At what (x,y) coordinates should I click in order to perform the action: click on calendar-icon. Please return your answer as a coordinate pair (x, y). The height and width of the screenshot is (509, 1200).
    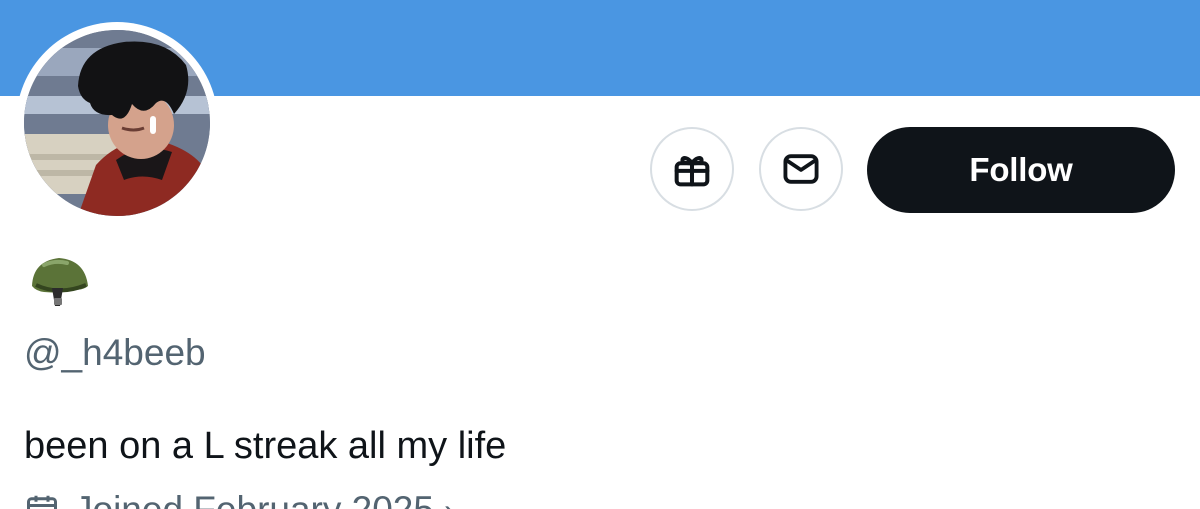
    Looking at the image, I should click on (42, 500).